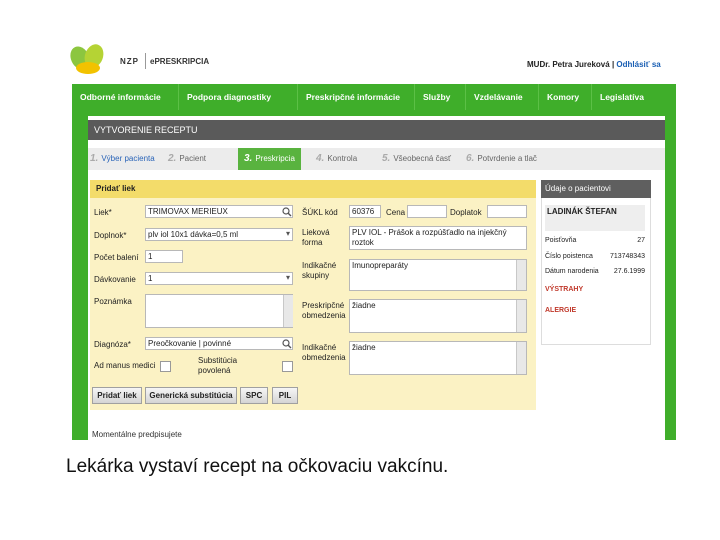  I want to click on diagnoza-label: Diagnóza*, so click(112, 344).